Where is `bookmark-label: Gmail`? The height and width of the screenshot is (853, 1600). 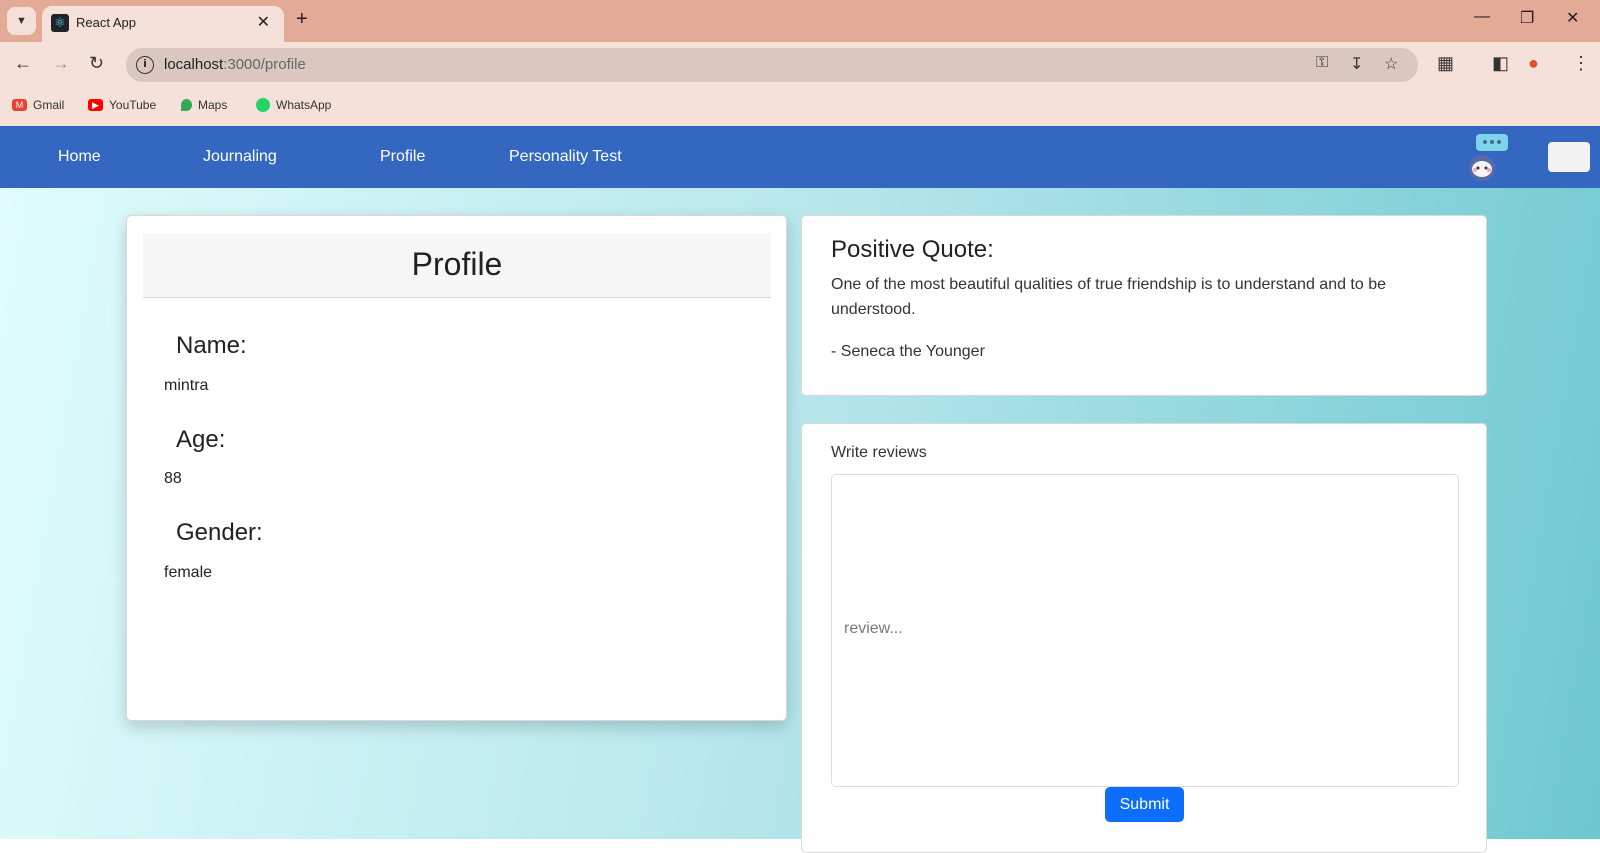
bookmark-label: Gmail is located at coordinates (49, 105).